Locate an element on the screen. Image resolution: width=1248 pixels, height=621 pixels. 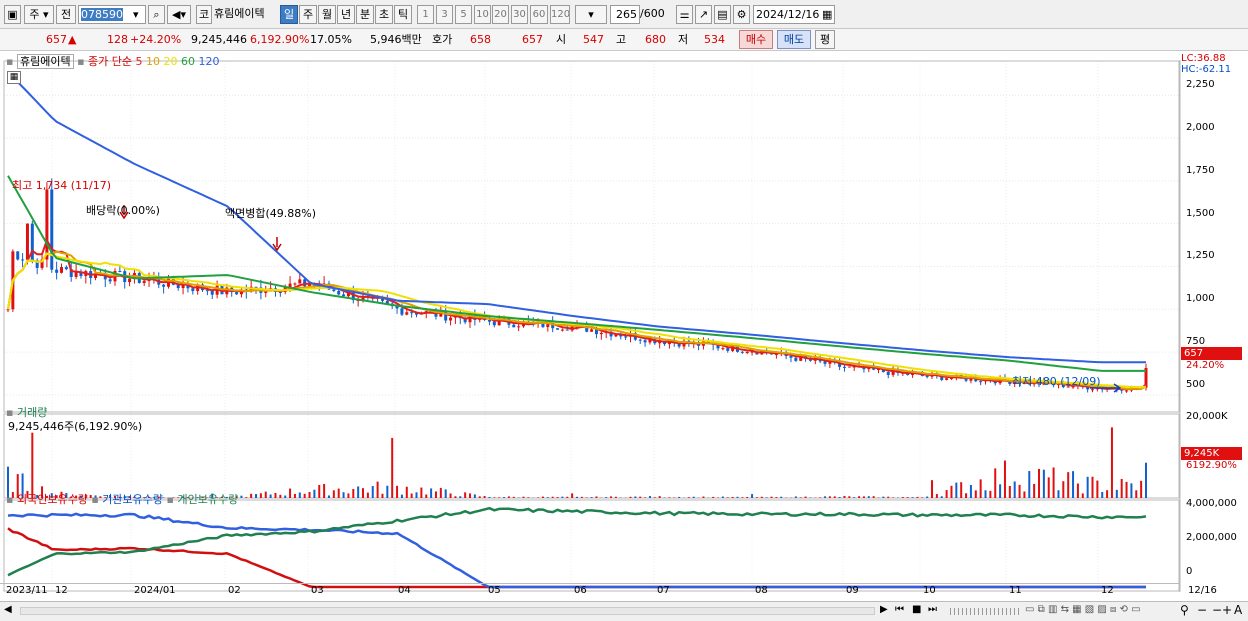
draw-tool-icon: ↗ is located at coordinates (703, 14).